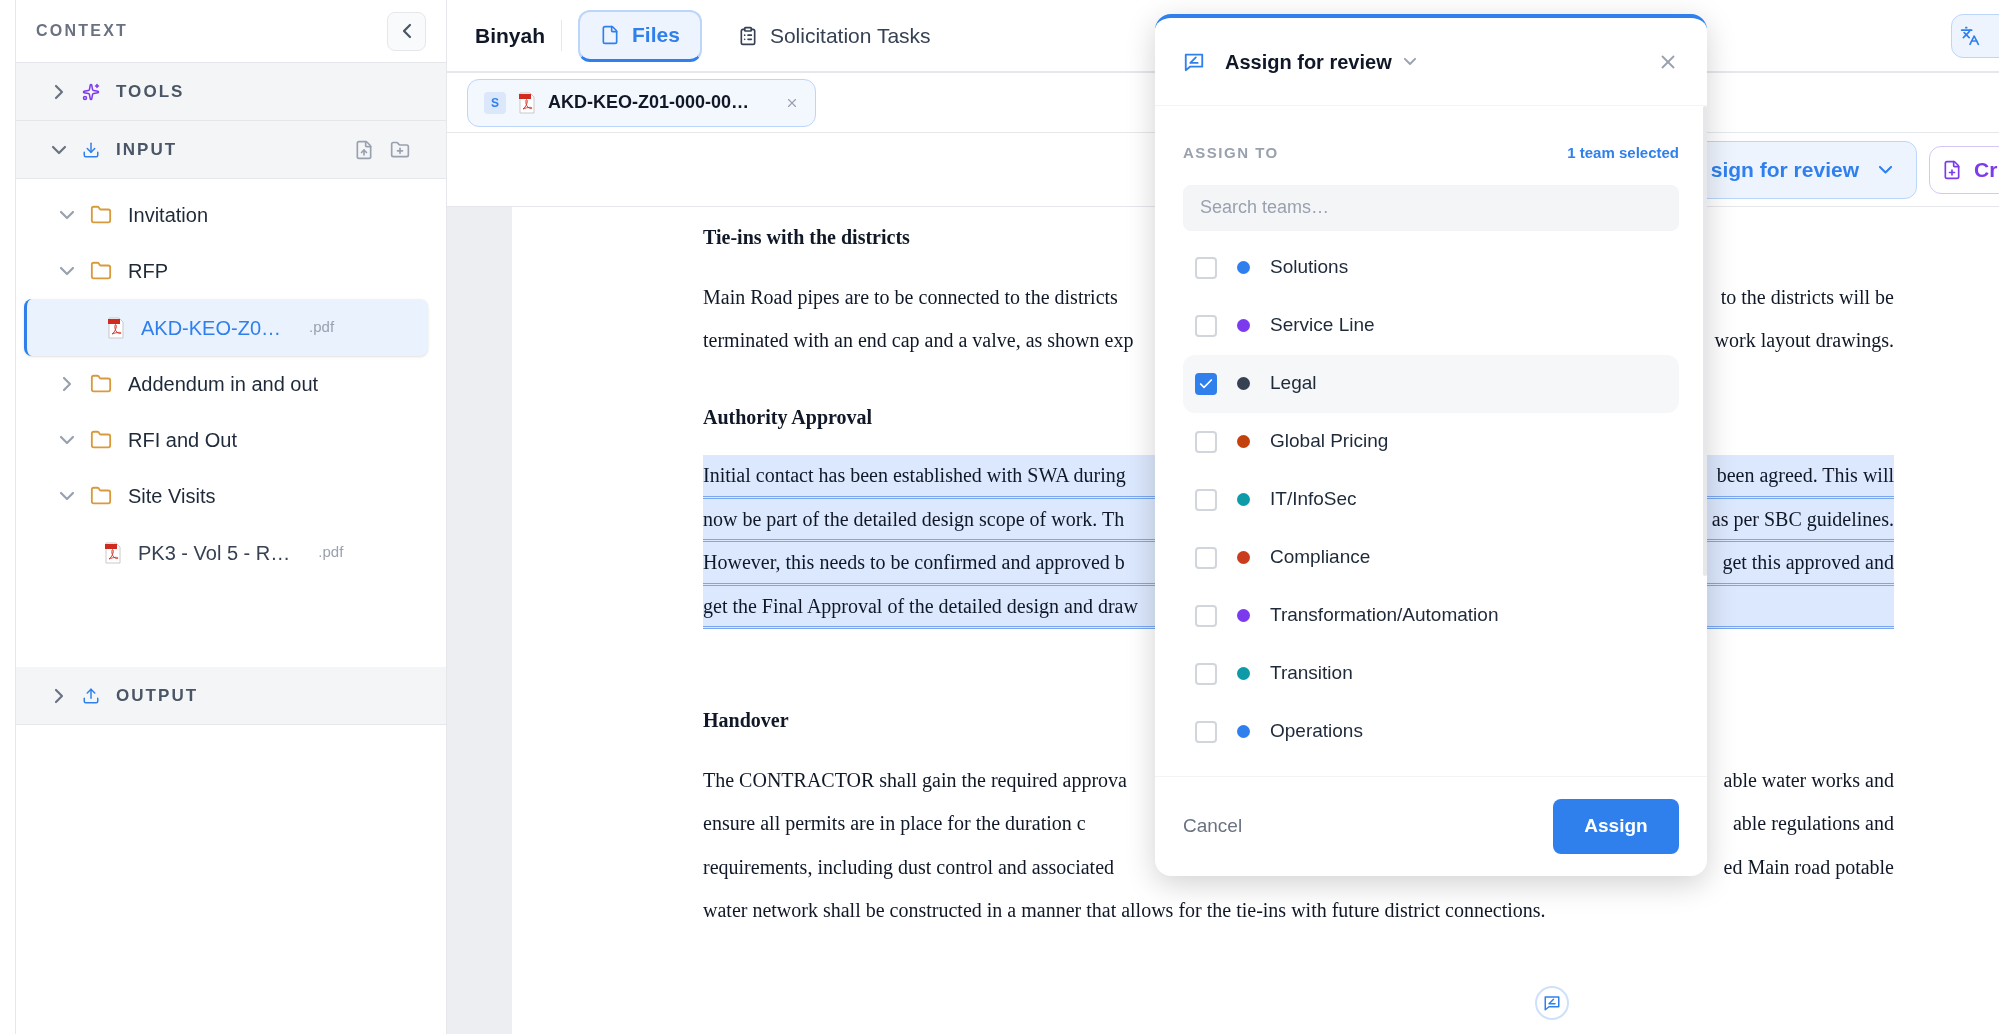 This screenshot has height=1034, width=1999. What do you see at coordinates (400, 149) in the screenshot?
I see `add-folder-icon` at bounding box center [400, 149].